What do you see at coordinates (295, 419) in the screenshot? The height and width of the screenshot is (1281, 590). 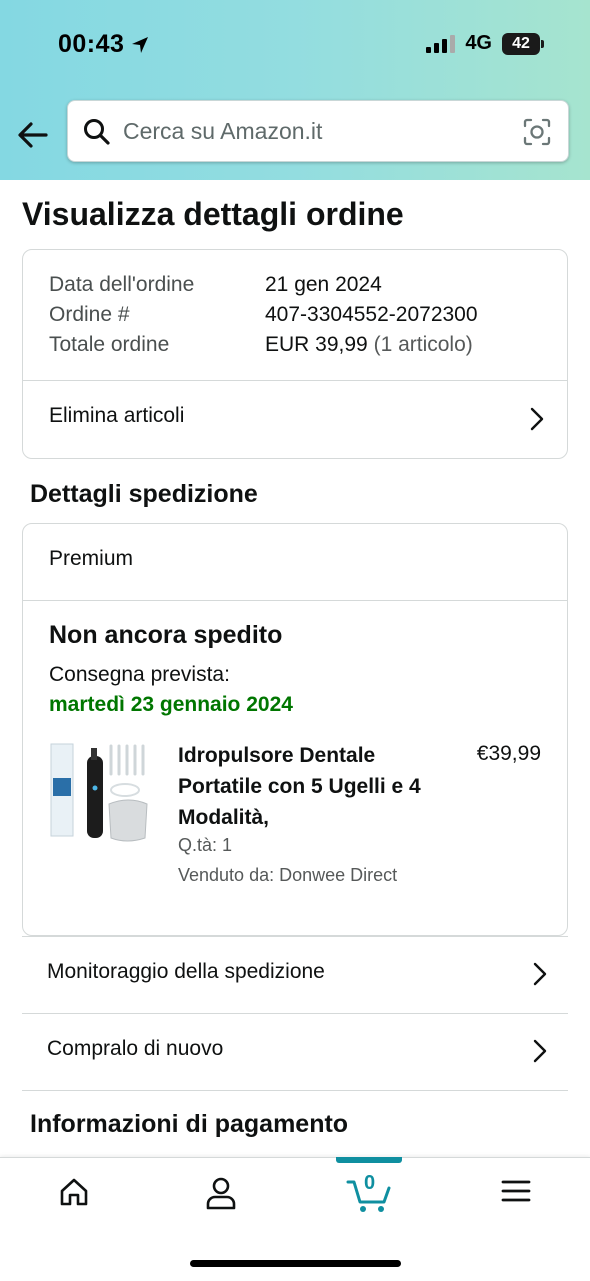 I see `delete-items-row: Elimina articoli` at bounding box center [295, 419].